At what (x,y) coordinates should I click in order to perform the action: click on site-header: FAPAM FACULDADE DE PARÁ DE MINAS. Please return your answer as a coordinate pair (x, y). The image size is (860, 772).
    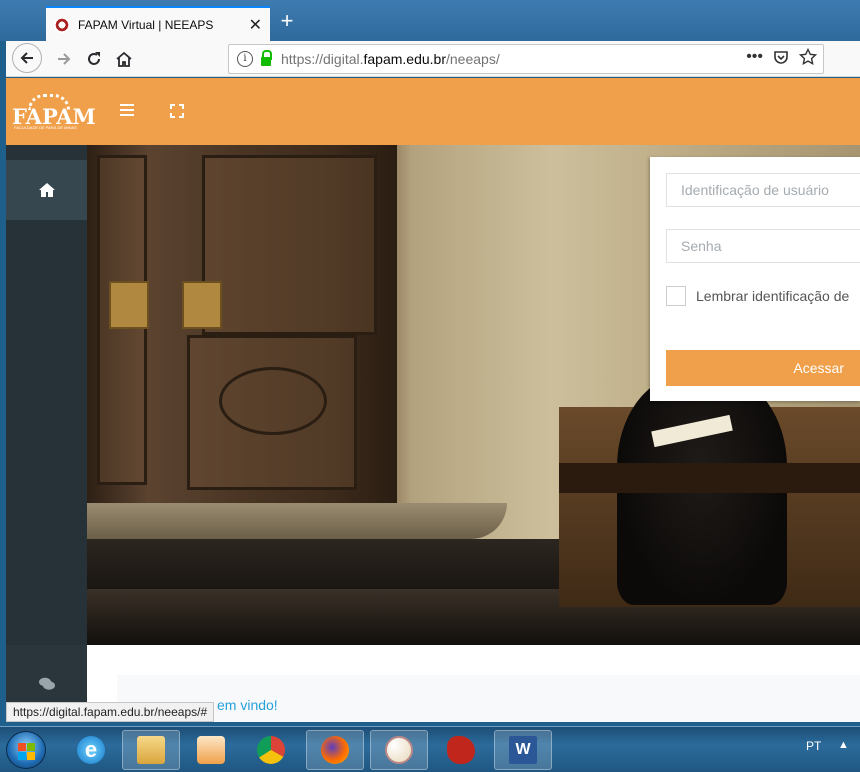
    Looking at the image, I should click on (433, 111).